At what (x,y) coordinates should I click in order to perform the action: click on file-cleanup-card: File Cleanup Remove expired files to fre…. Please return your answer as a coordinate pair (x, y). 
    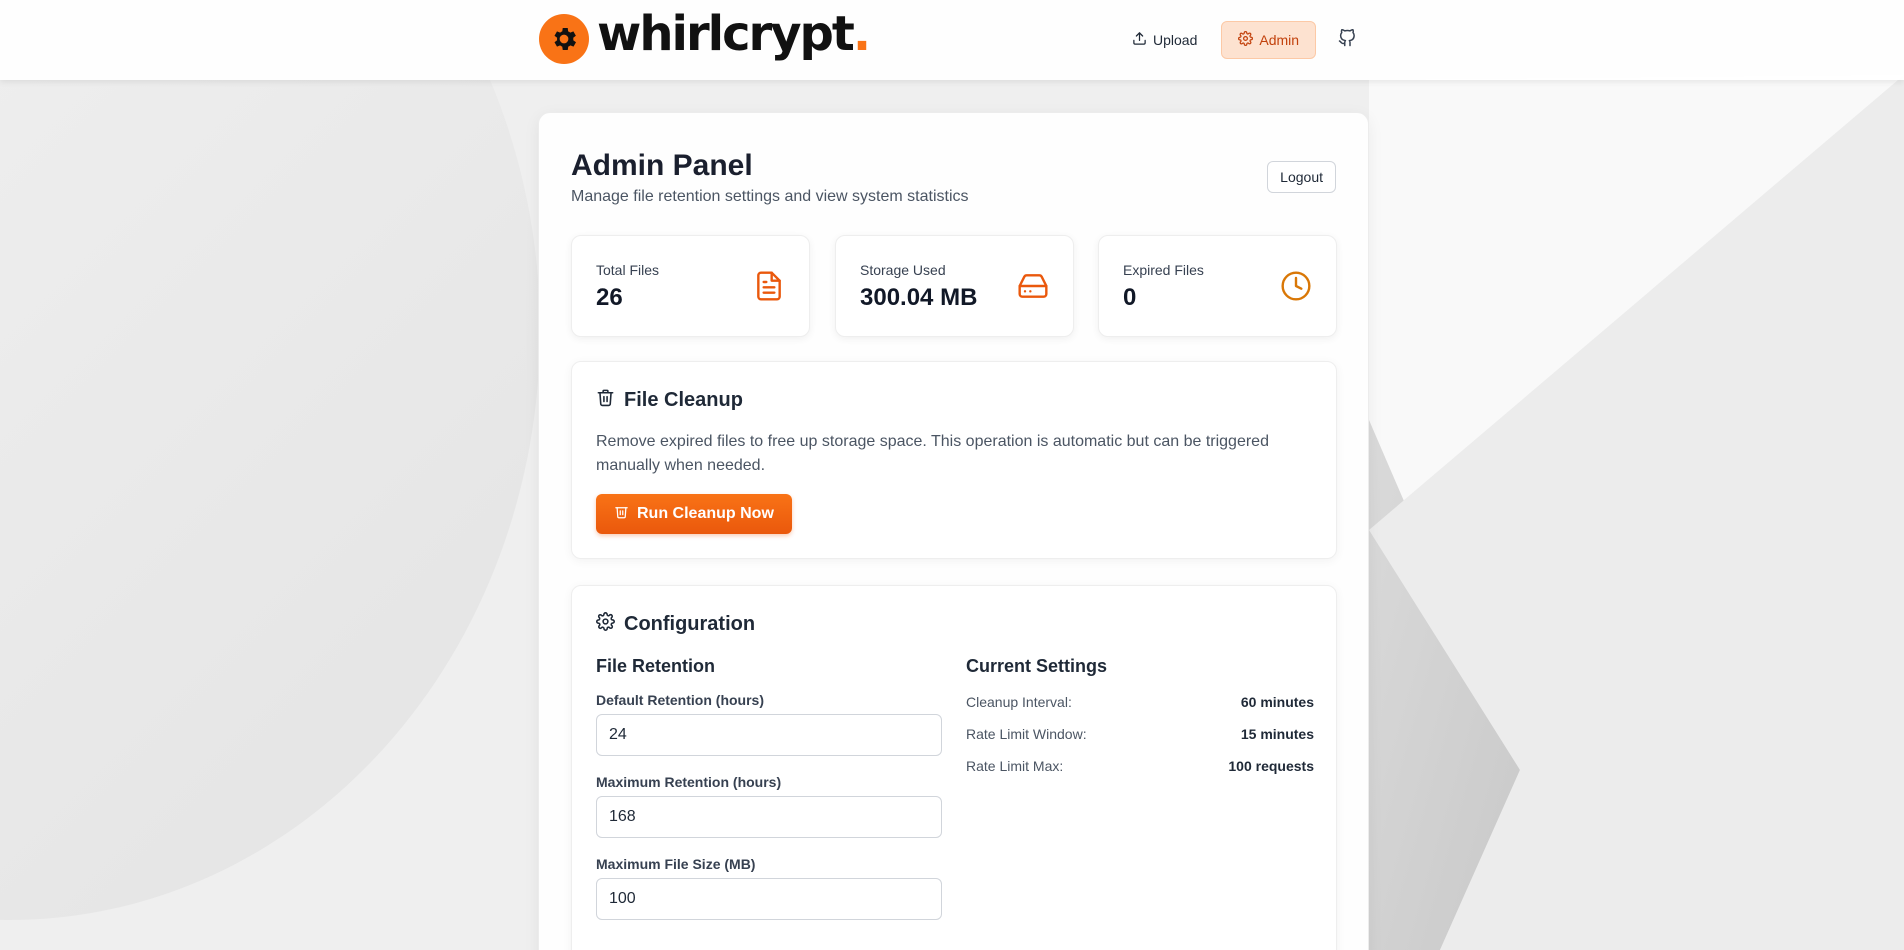
    Looking at the image, I should click on (954, 460).